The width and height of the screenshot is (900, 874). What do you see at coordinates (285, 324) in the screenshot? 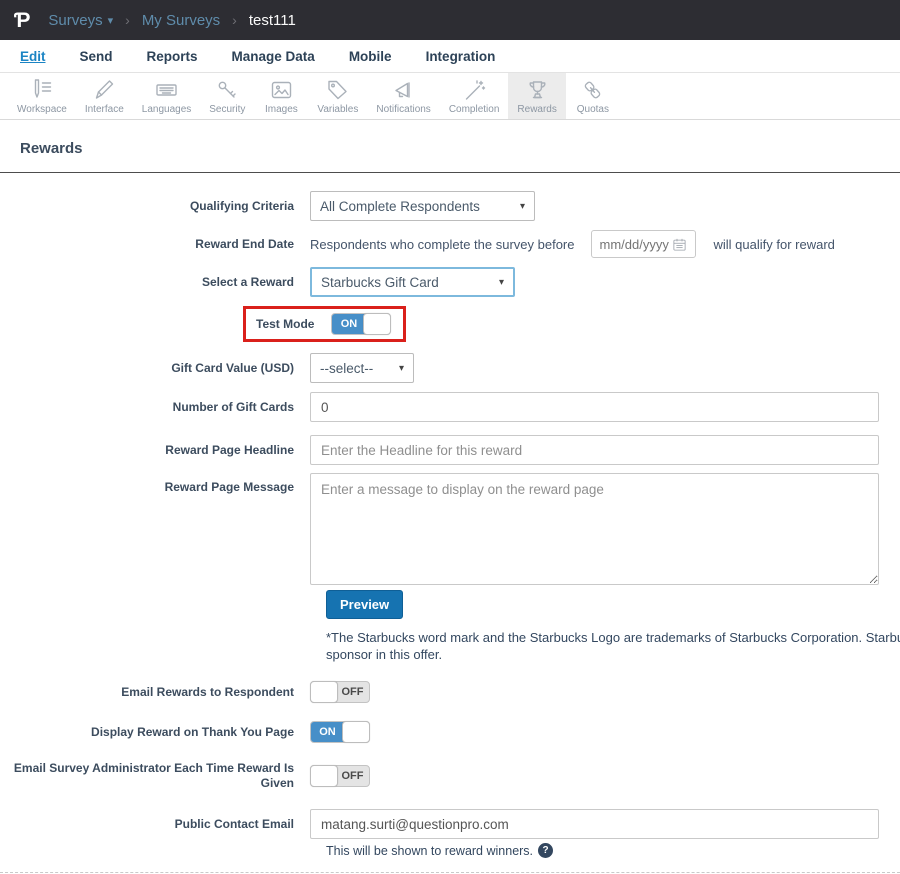
I see `test-mode-label: Test Mode` at bounding box center [285, 324].